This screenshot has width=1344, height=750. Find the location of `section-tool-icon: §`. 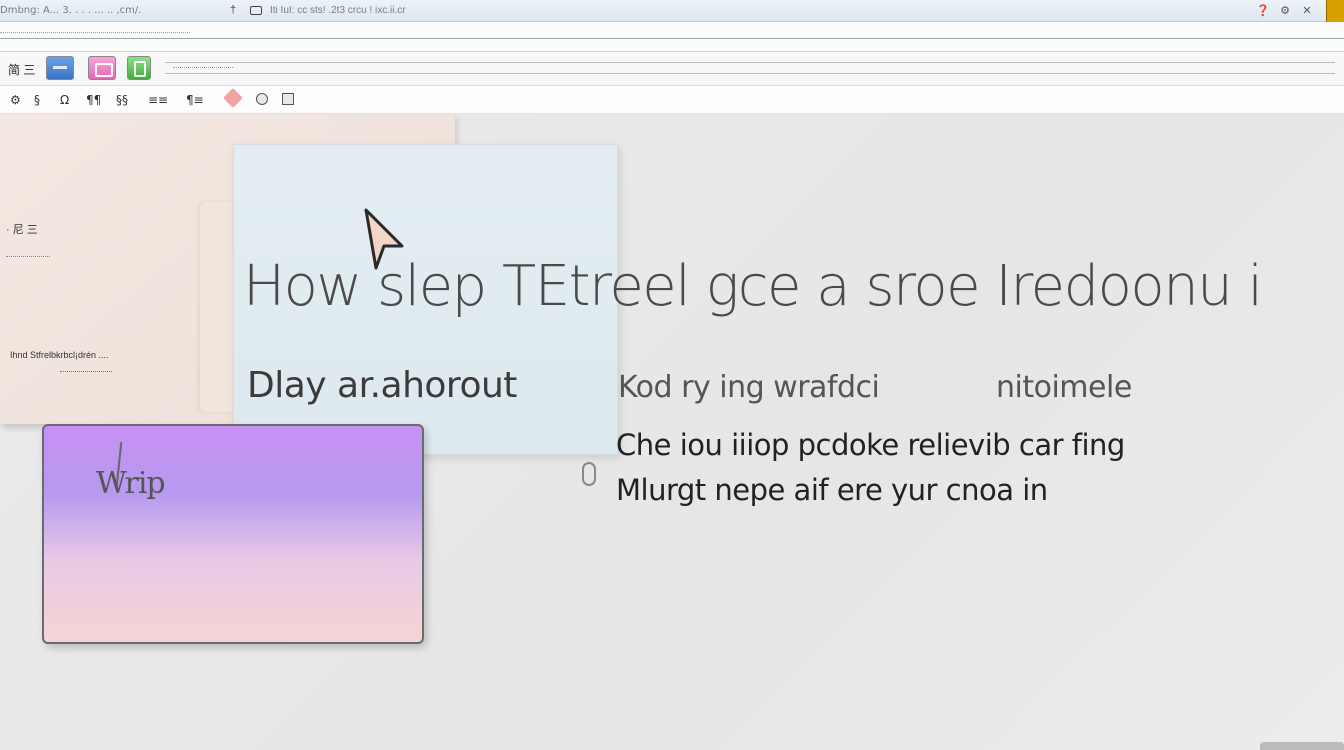

section-tool-icon: § is located at coordinates (37, 100).